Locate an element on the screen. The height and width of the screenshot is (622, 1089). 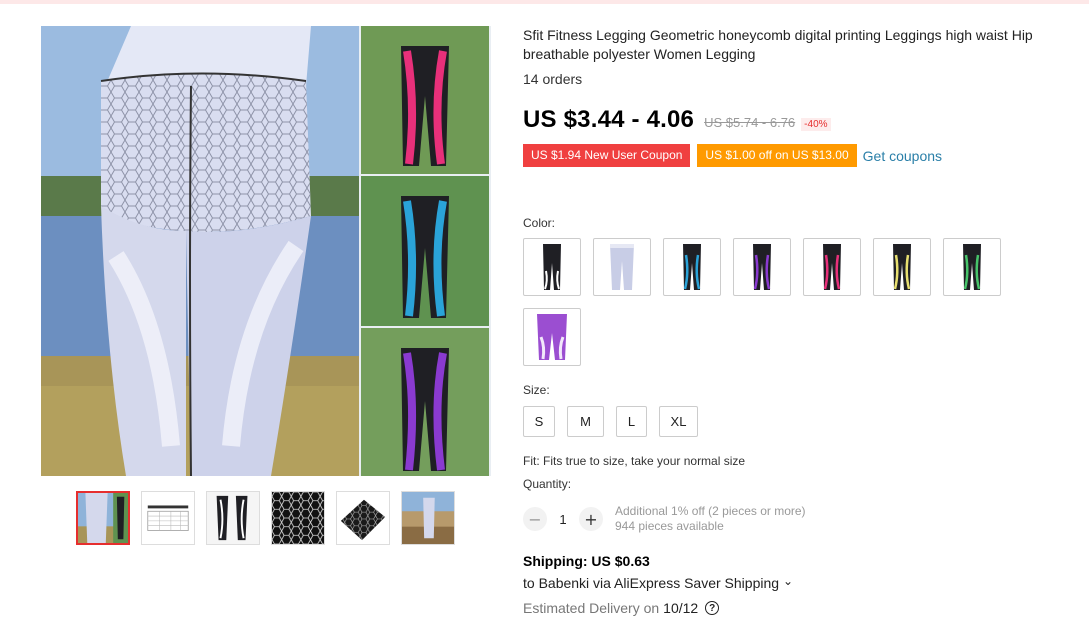
question-circle-icon: ? is located at coordinates (712, 608).